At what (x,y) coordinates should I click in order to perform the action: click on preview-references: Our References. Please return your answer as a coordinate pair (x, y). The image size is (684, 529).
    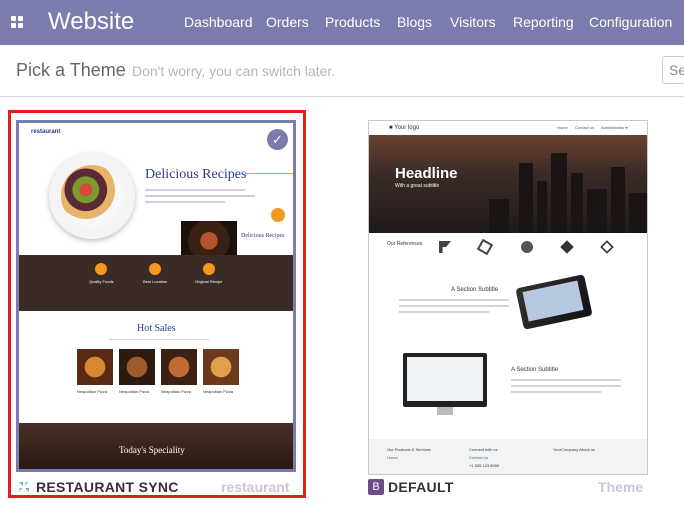
    Looking at the image, I should click on (405, 244).